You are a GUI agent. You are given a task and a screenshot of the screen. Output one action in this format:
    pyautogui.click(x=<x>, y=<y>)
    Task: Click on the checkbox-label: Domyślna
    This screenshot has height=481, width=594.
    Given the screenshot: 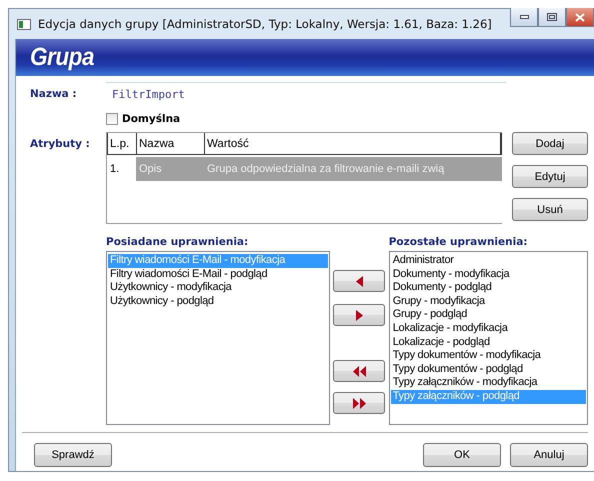 What is the action you would take?
    pyautogui.click(x=151, y=119)
    